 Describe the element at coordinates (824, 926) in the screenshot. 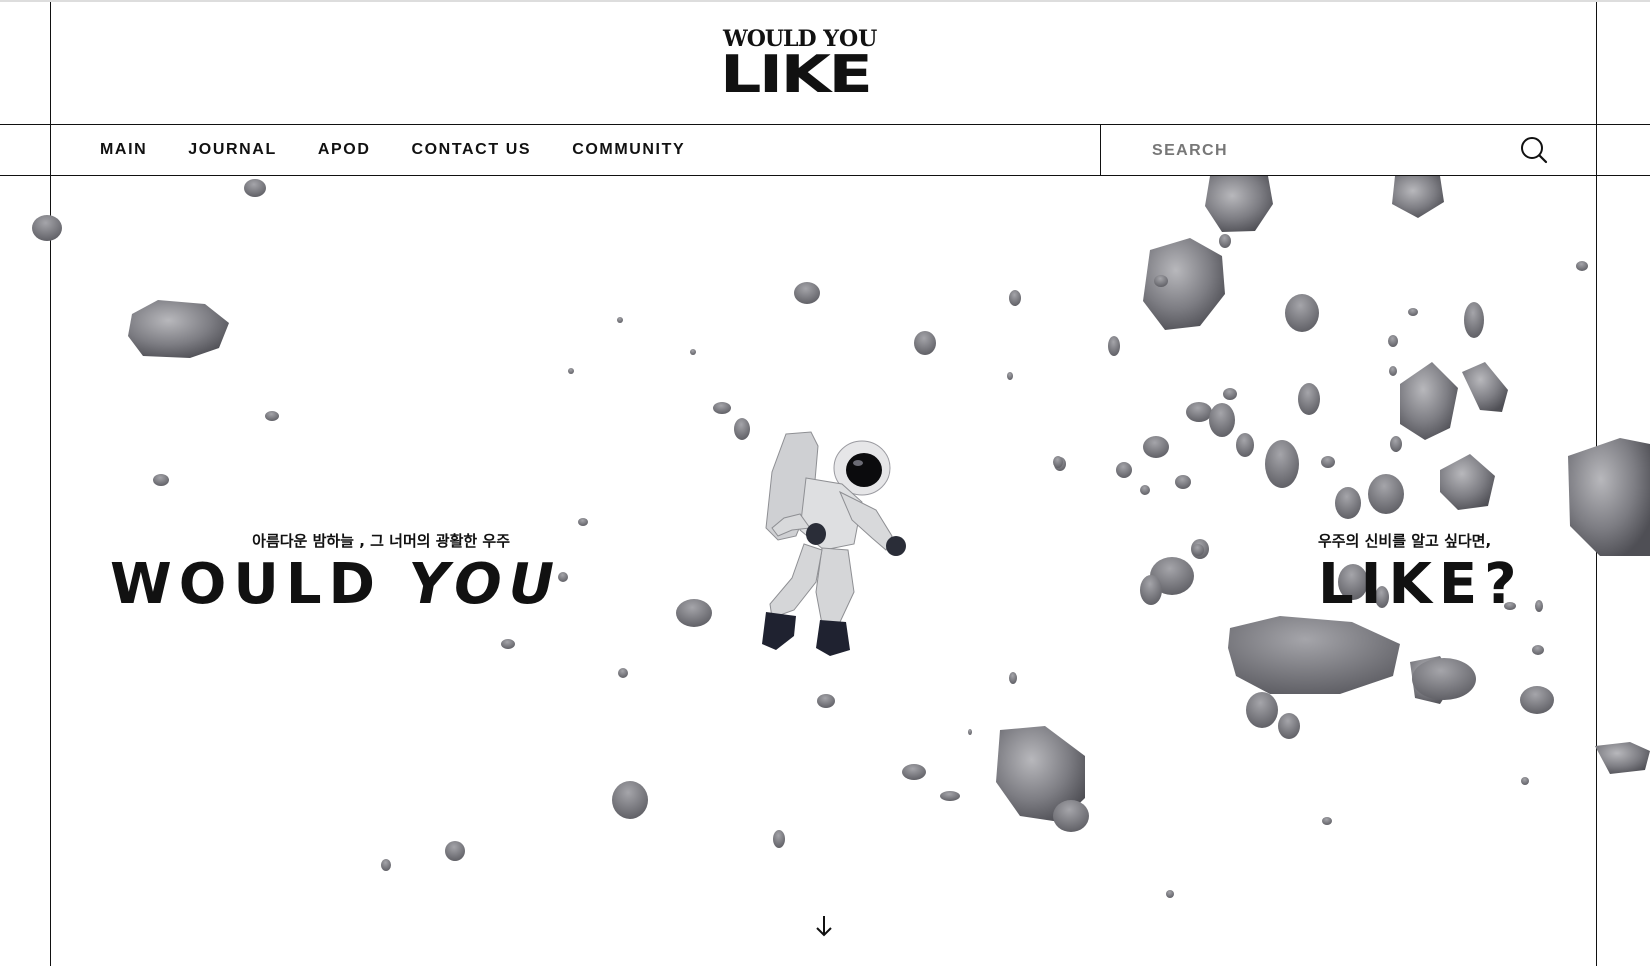

I see `arrow-down-icon` at that location.